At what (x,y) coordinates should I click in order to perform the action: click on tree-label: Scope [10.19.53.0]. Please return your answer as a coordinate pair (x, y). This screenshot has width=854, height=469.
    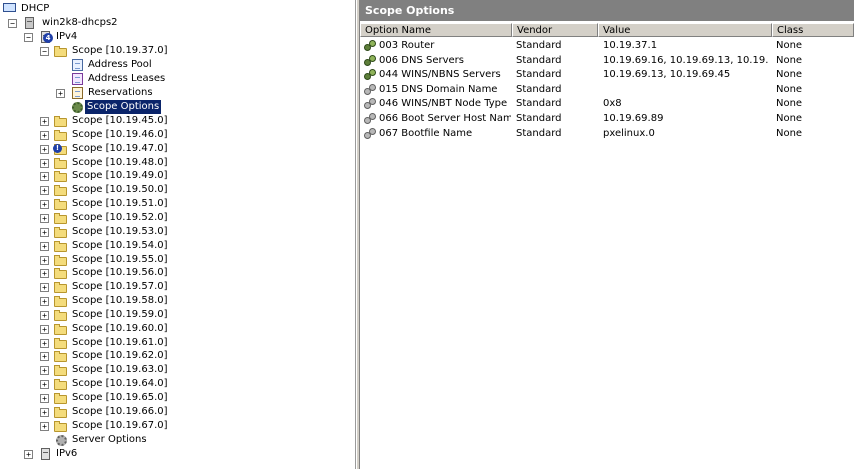
    Looking at the image, I should click on (120, 231).